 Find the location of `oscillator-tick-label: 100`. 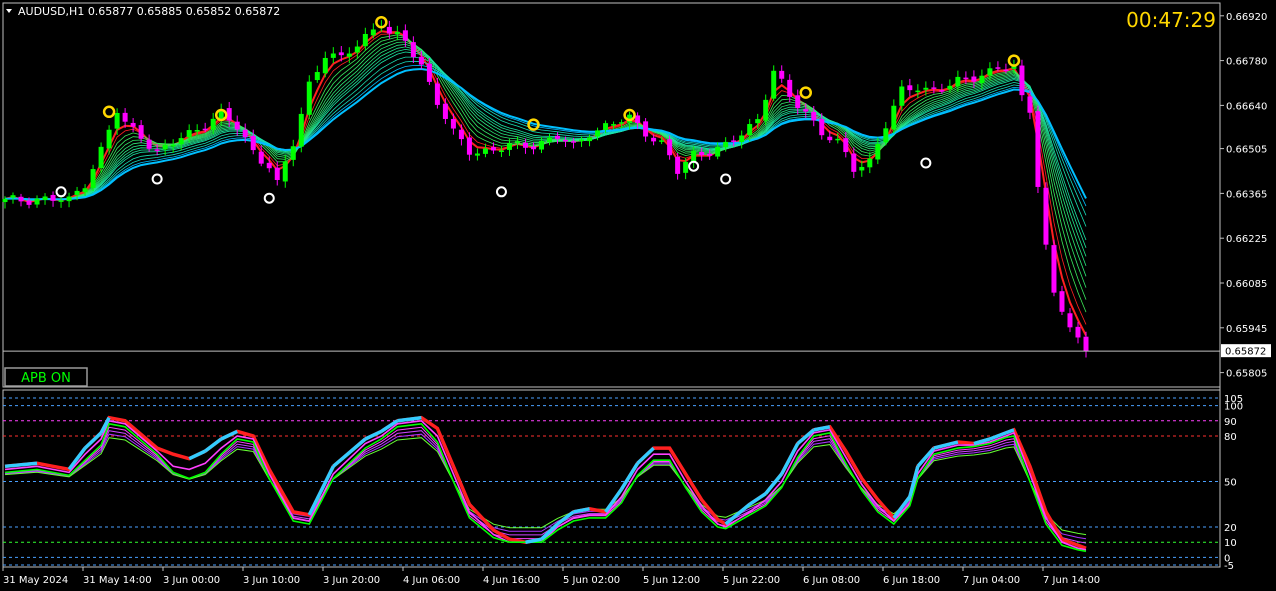

oscillator-tick-label: 100 is located at coordinates (1233, 407).